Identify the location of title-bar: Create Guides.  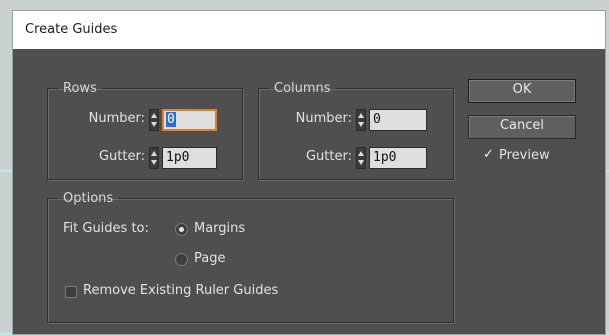
(309, 30).